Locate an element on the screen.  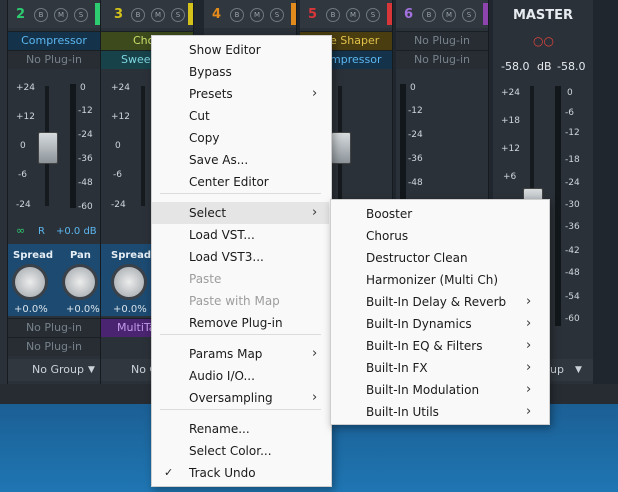
master-scale-right: -6 is located at coordinates (569, 113).